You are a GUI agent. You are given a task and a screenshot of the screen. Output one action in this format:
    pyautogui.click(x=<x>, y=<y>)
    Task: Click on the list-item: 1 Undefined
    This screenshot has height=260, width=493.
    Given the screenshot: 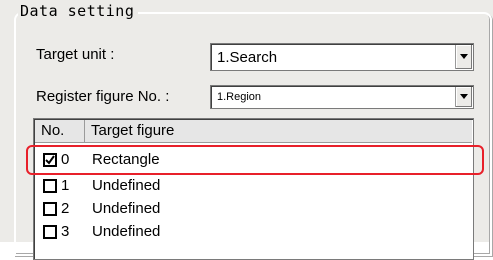 What is the action you would take?
    pyautogui.click(x=252, y=188)
    